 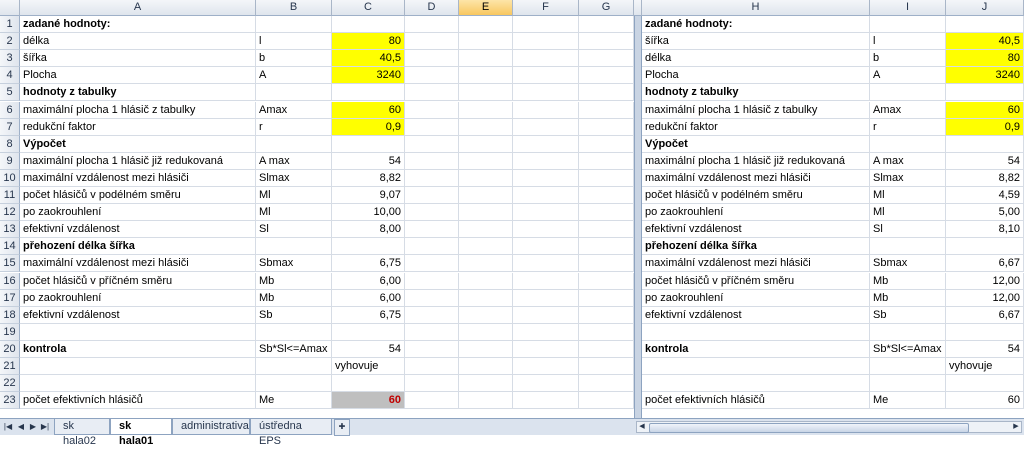 I want to click on column-header-e: E, so click(x=486, y=8).